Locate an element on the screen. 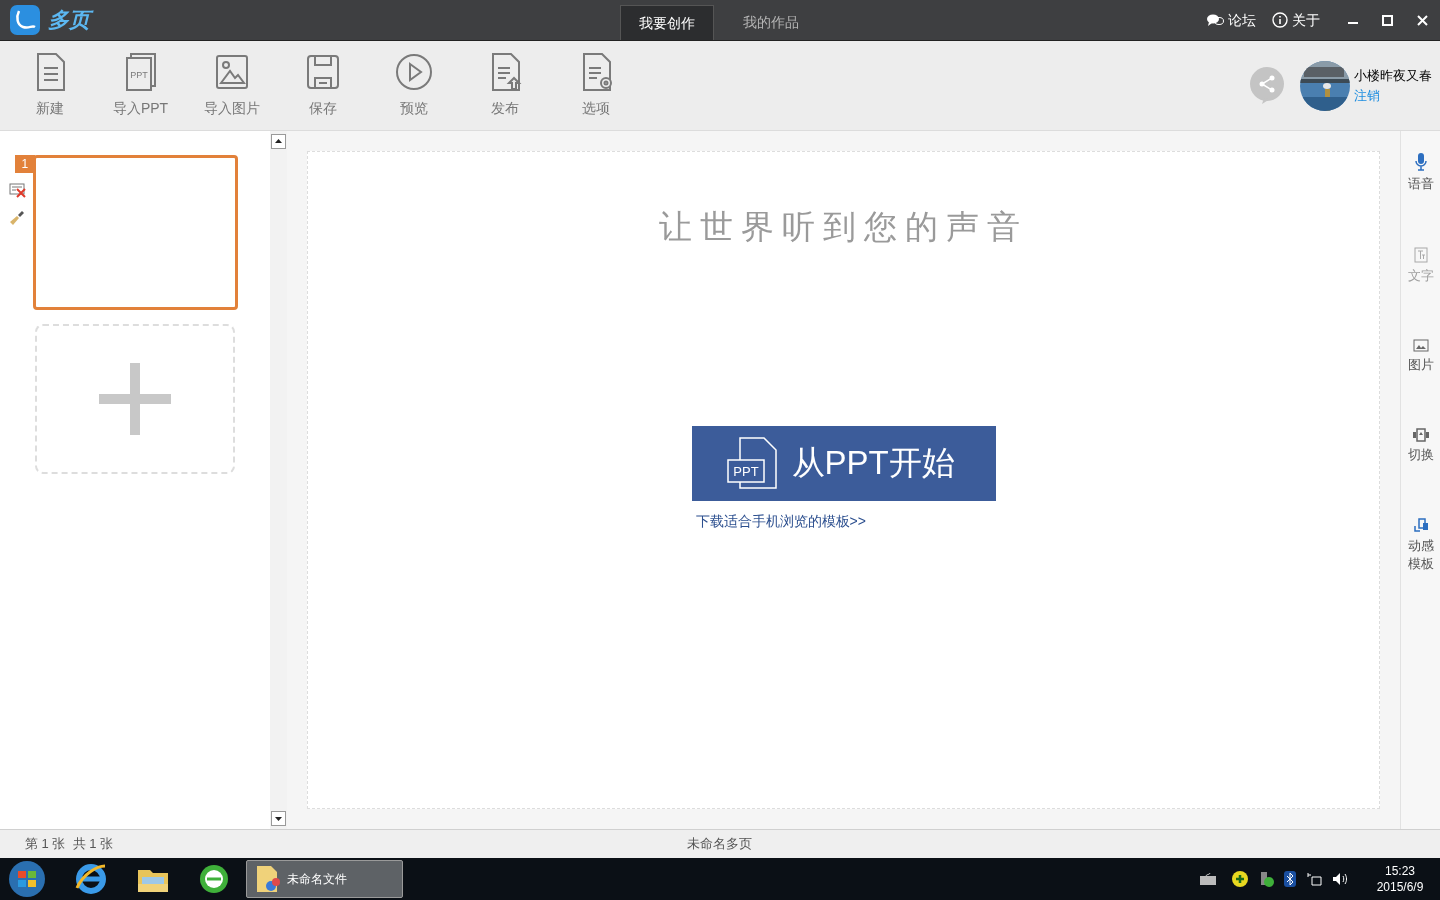  chat-bubbles-icon is located at coordinates (1215, 20).